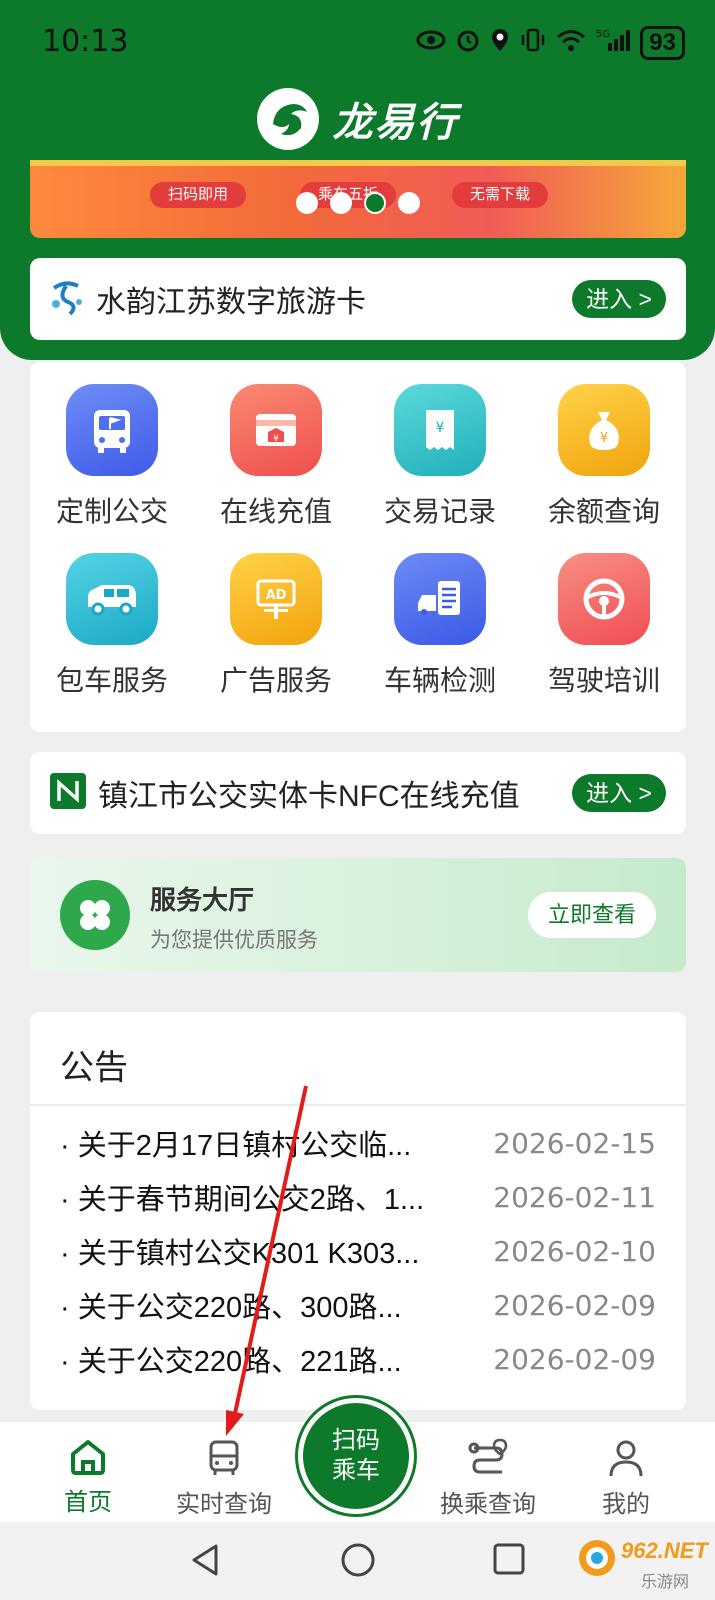 This screenshot has width=715, height=1600. What do you see at coordinates (67, 299) in the screenshot?
I see `jiangsu-logo-icon` at bounding box center [67, 299].